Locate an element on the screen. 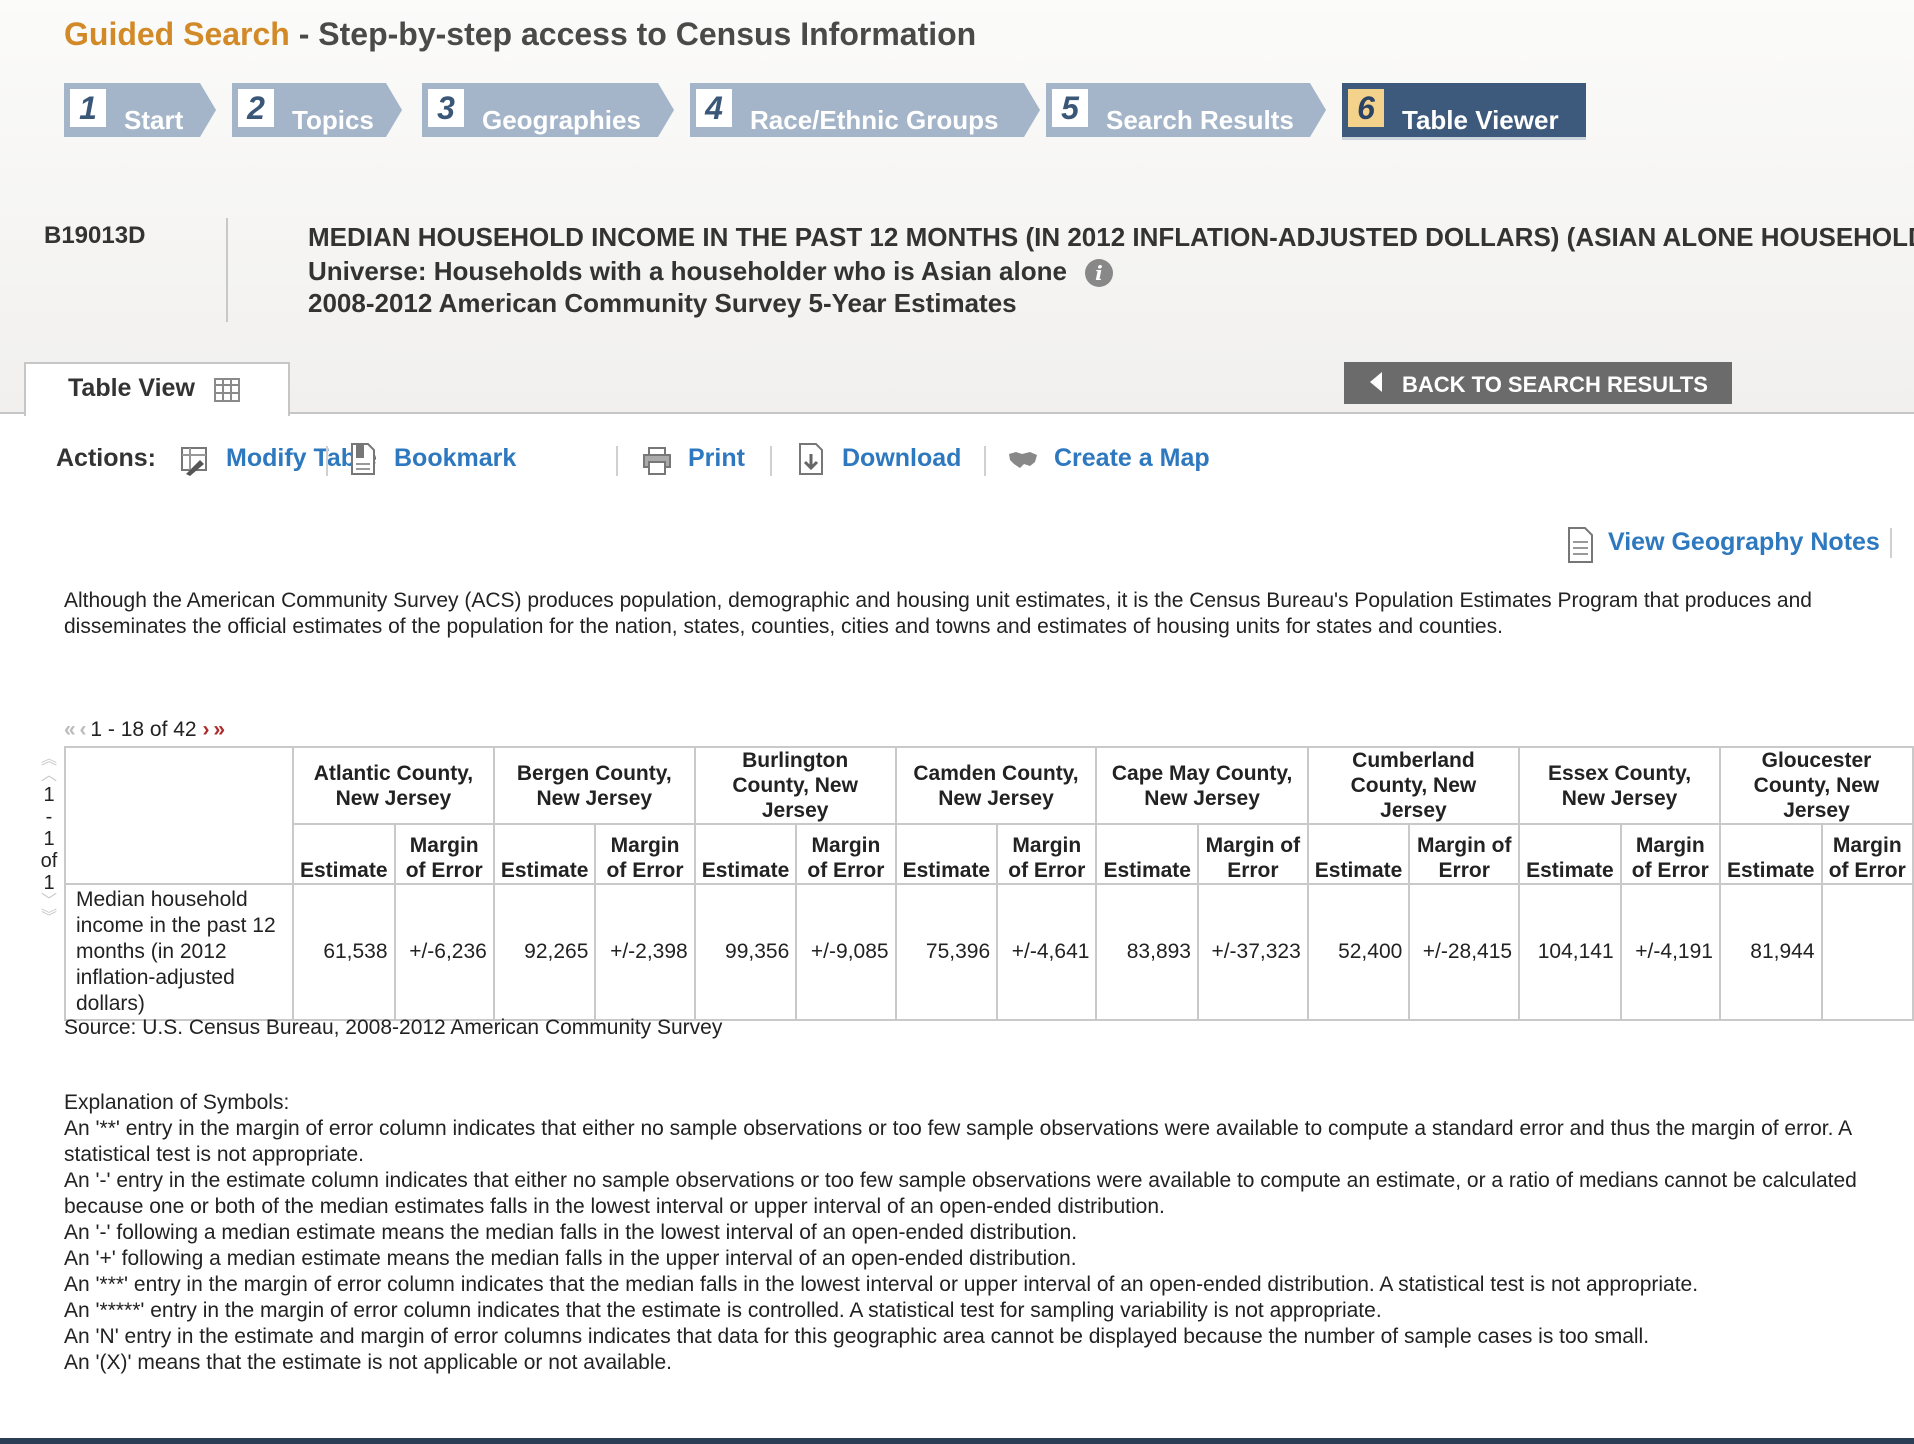 The height and width of the screenshot is (1444, 1914). first-page-icon: « is located at coordinates (70, 729).